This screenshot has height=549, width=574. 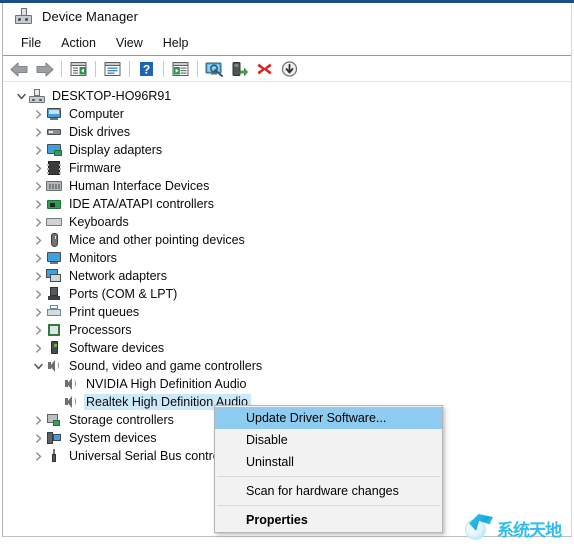 What do you see at coordinates (328, 440) in the screenshot?
I see `context-menu-item-disable: Disable` at bounding box center [328, 440].